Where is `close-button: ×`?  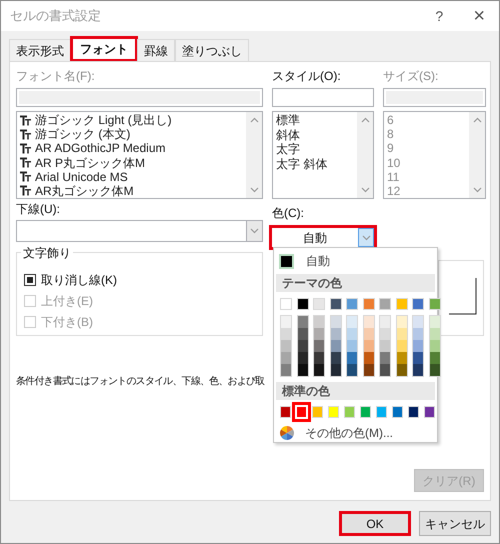
close-button: × is located at coordinates (479, 16).